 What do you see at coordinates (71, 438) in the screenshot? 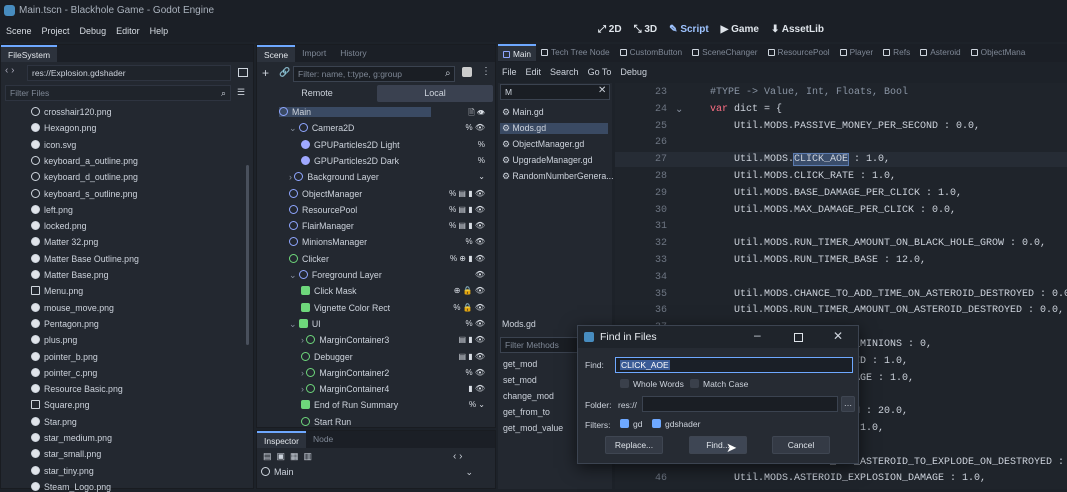
I see `file-item: star_medium.png` at bounding box center [71, 438].